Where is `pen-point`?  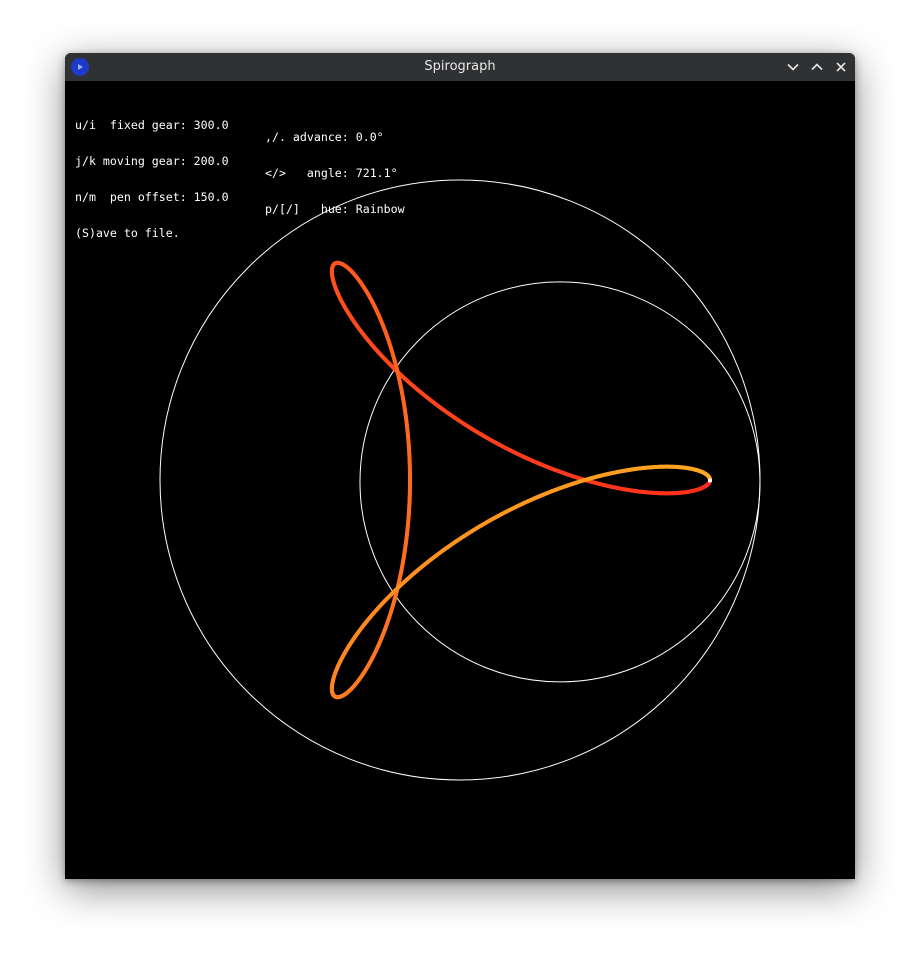
pen-point is located at coordinates (709, 480).